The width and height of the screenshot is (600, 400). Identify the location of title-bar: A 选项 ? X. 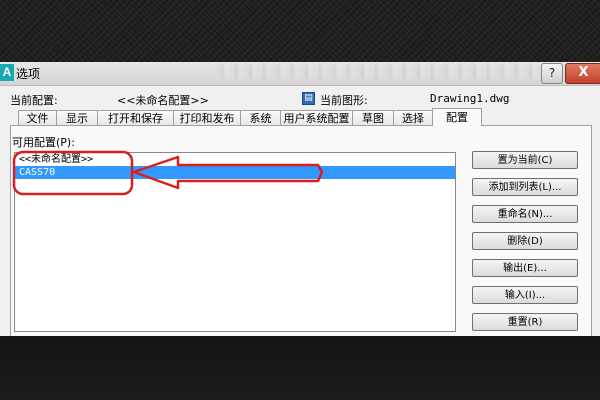
(300, 74).